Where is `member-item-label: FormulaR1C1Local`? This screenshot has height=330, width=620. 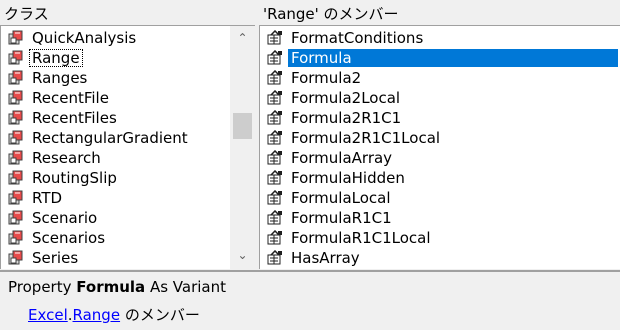
member-item-label: FormulaR1C1Local is located at coordinates (361, 238).